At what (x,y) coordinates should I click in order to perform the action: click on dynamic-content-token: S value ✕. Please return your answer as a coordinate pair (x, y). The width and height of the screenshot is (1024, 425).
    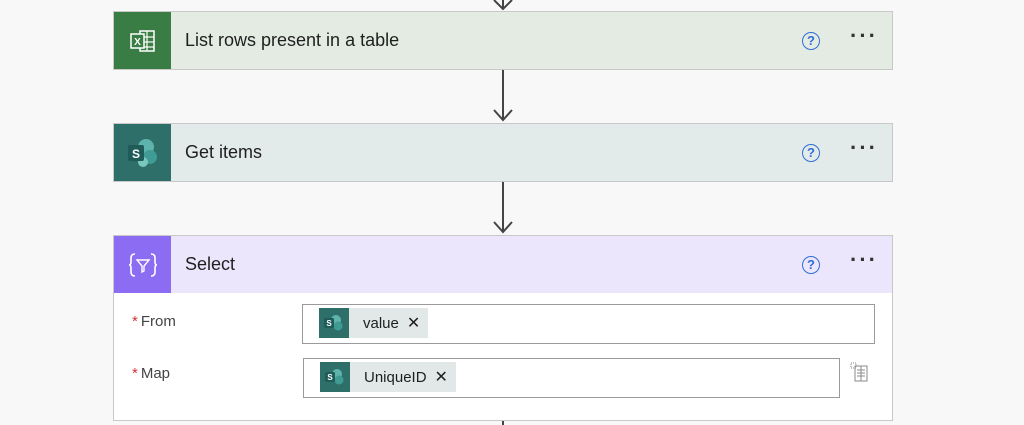
    Looking at the image, I should click on (374, 323).